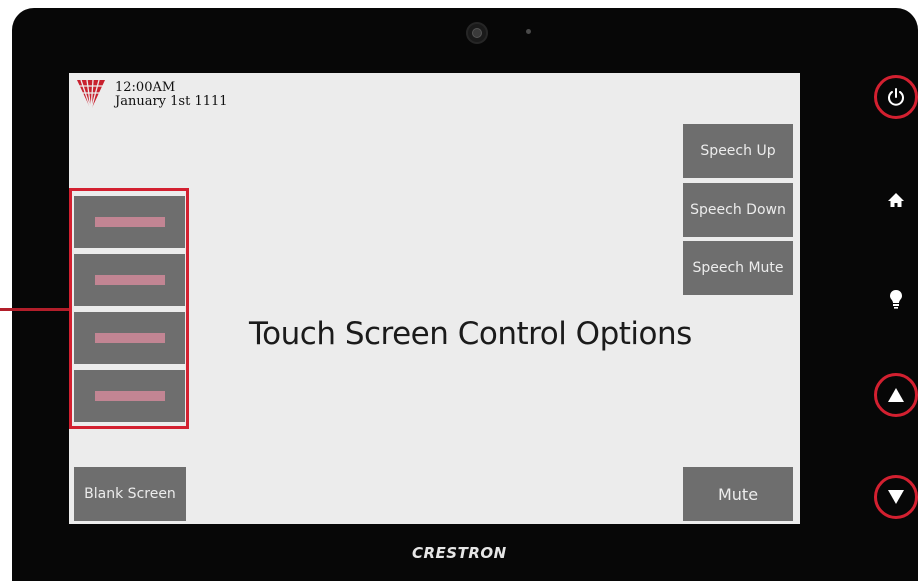 The image size is (920, 581). What do you see at coordinates (528, 31) in the screenshot?
I see `light-sensor` at bounding box center [528, 31].